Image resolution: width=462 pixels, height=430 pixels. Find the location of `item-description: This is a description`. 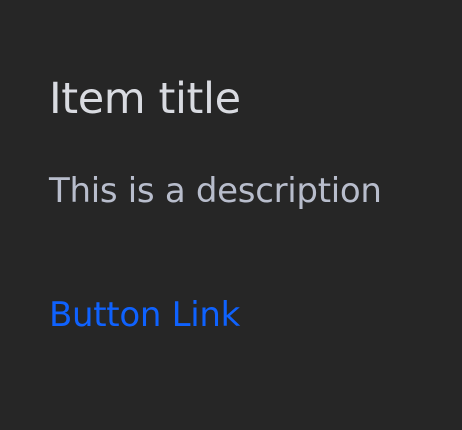

item-description: This is a description is located at coordinates (215, 191).